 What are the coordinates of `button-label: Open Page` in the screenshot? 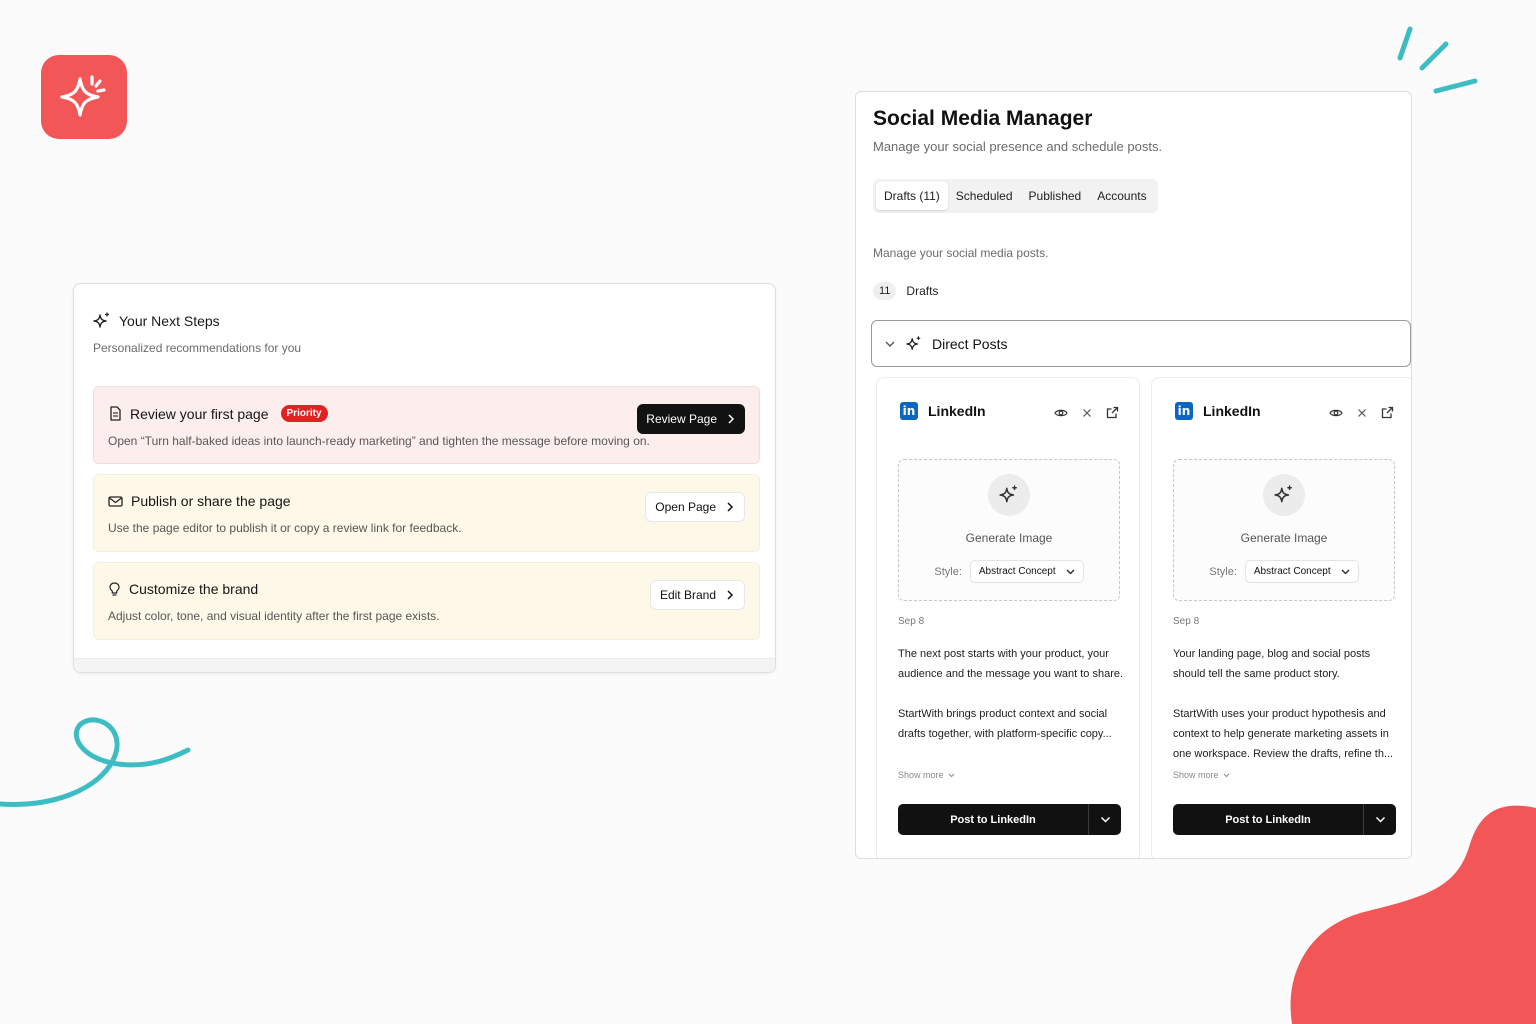 It's located at (685, 507).